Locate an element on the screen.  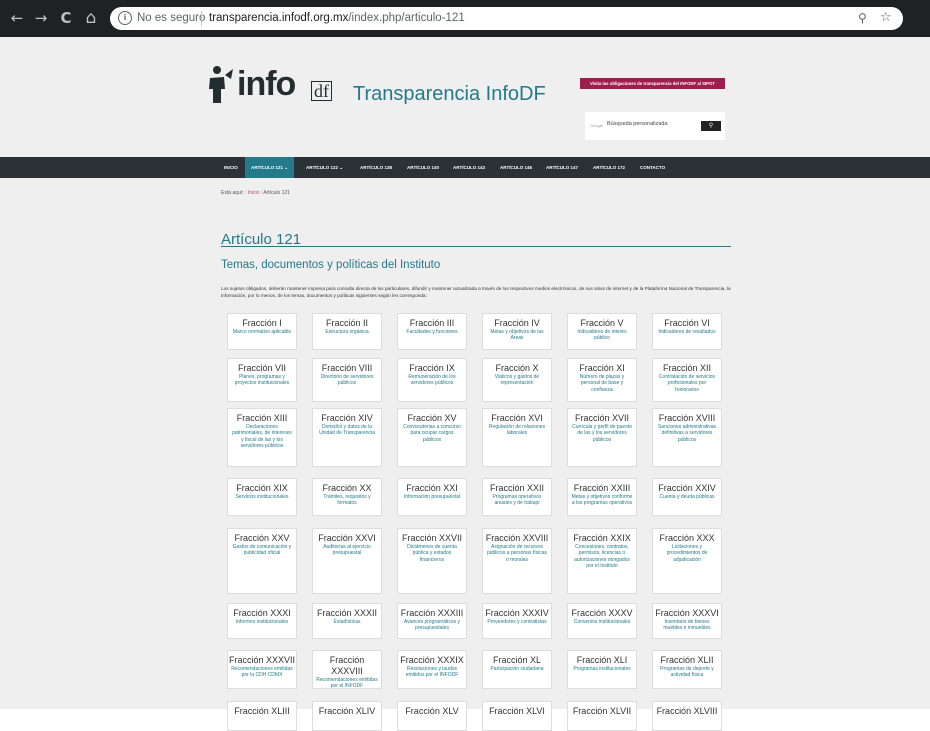
nav-articulo-121: ARTÍCULO 121 ⌄ is located at coordinates (270, 167).